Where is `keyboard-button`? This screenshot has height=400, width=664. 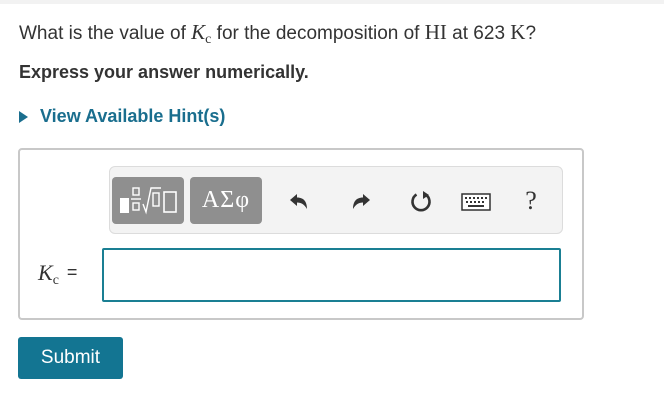
keyboard-button is located at coordinates (476, 202).